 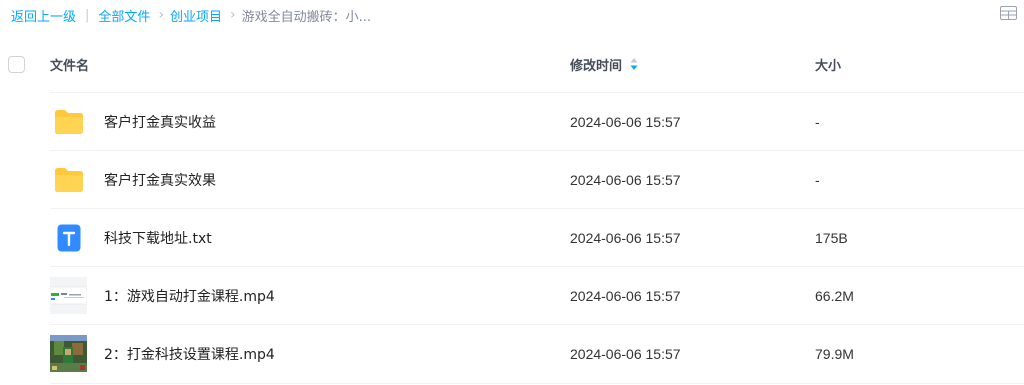 What do you see at coordinates (834, 353) in the screenshot?
I see `file-size: 79.9M` at bounding box center [834, 353].